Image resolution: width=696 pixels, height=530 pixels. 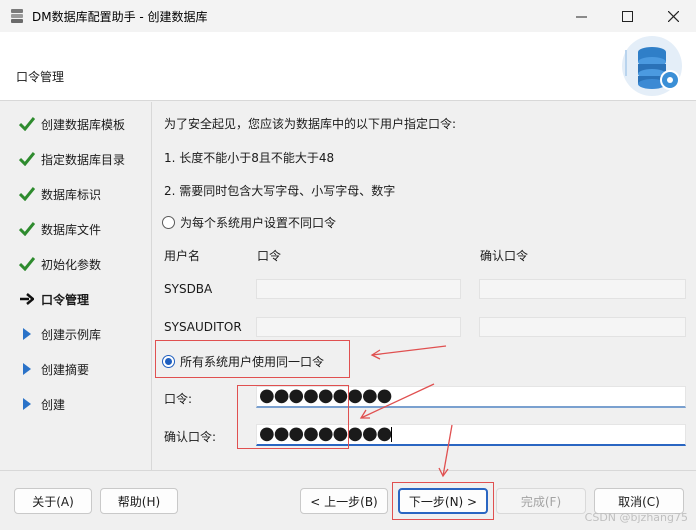 What do you see at coordinates (178, 399) in the screenshot?
I see `password-label: 口令:` at bounding box center [178, 399].